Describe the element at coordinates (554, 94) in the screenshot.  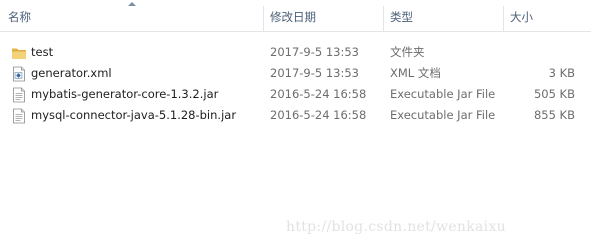
I see `file-size: 505 KB` at that location.